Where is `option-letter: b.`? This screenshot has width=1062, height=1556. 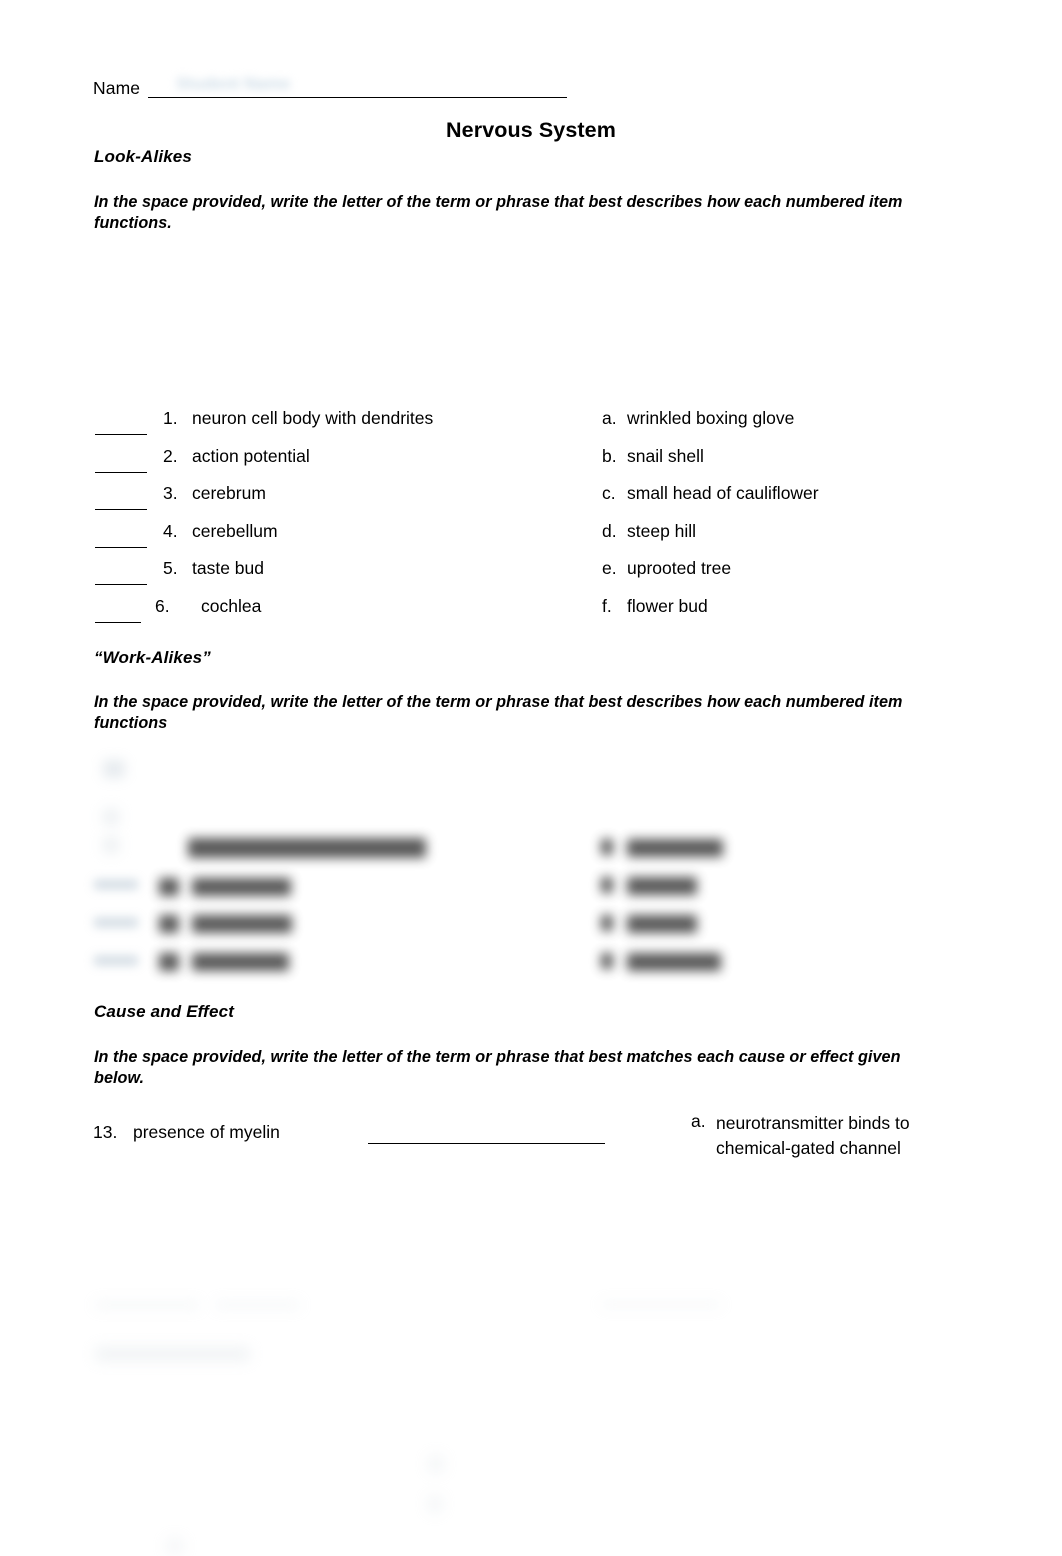 option-letter: b. is located at coordinates (609, 455).